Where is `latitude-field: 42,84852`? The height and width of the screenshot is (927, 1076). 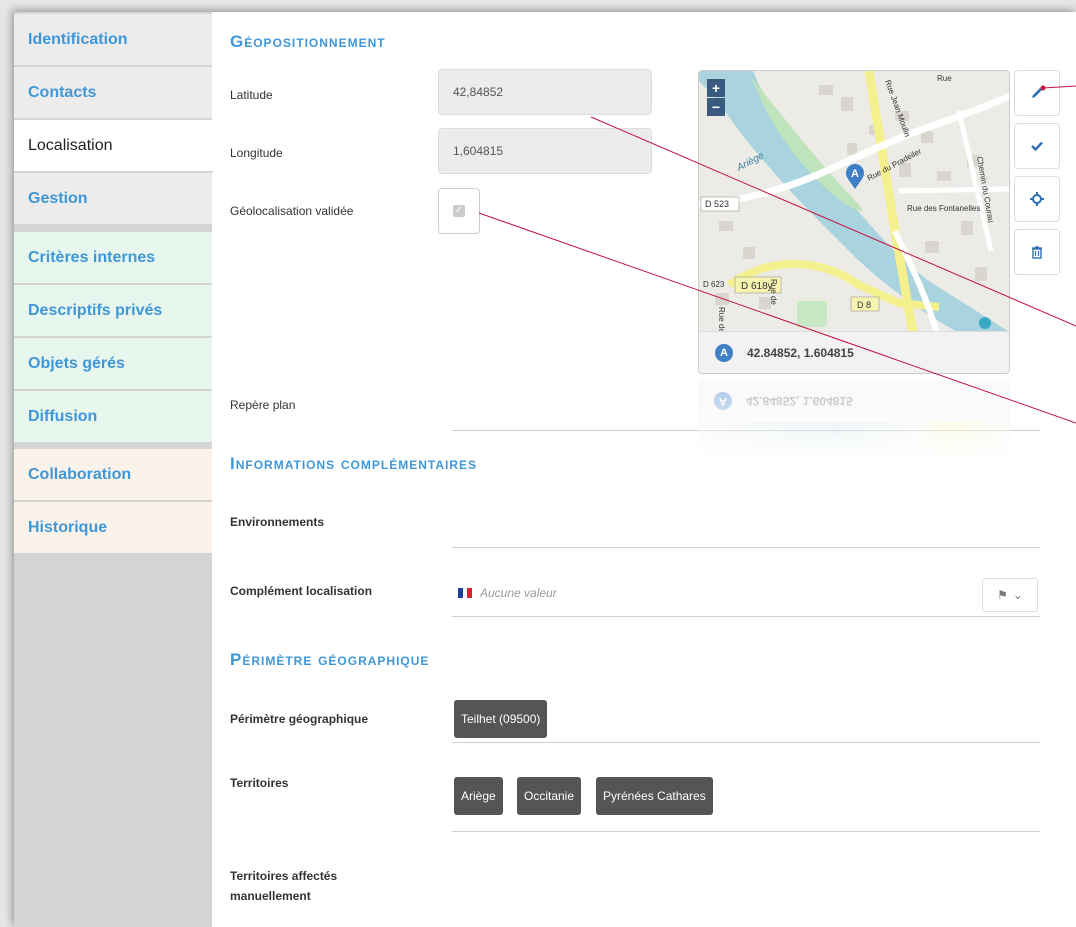 latitude-field: 42,84852 is located at coordinates (545, 92).